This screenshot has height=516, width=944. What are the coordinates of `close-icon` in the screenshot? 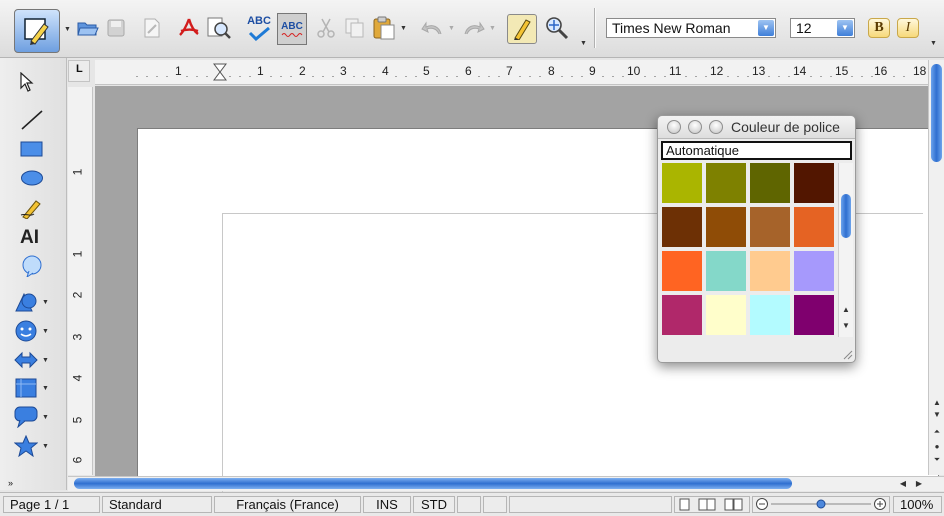 It's located at (674, 127).